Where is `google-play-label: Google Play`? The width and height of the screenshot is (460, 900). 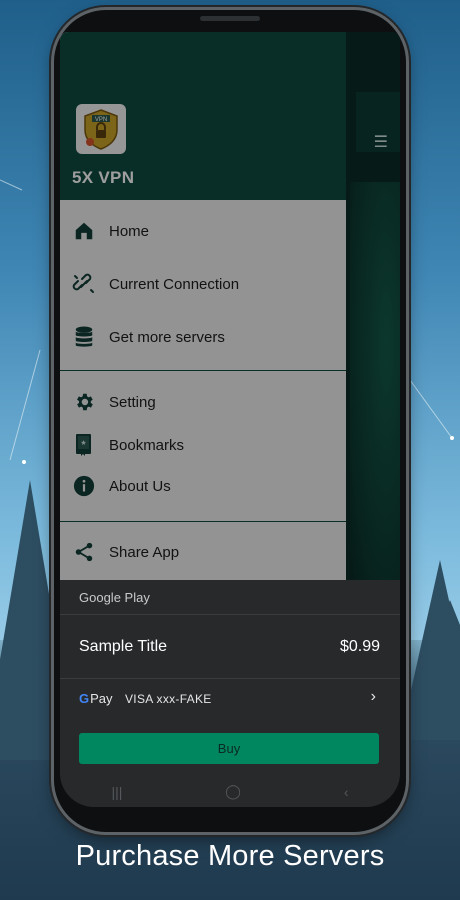 google-play-label: Google Play is located at coordinates (114, 597).